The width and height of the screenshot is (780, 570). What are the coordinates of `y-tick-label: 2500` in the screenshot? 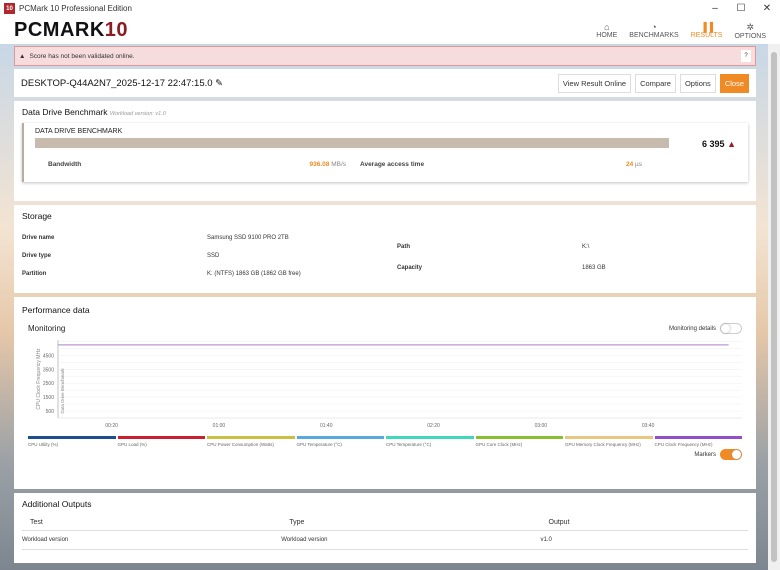 It's located at (48, 384).